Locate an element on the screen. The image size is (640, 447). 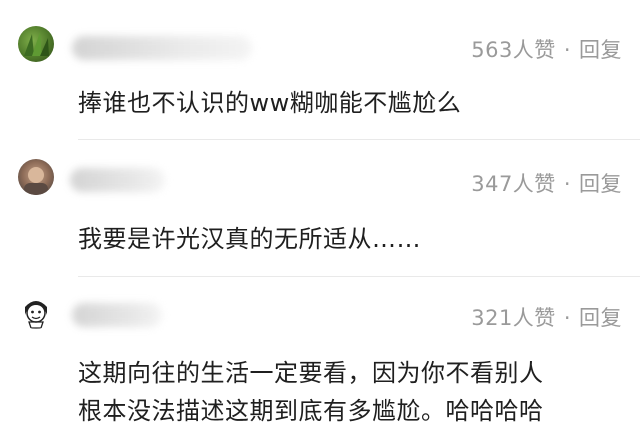
comment-meta: 563人赞 · 回复 is located at coordinates (546, 49).